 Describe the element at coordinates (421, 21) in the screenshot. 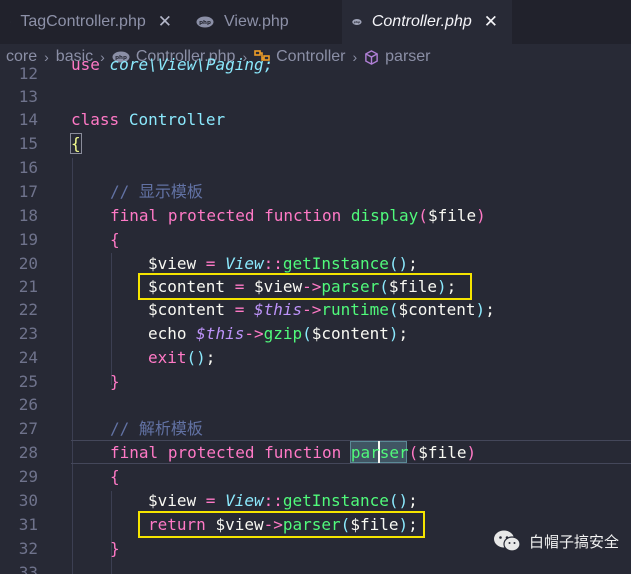

I see `tab-label: Controller.php` at that location.